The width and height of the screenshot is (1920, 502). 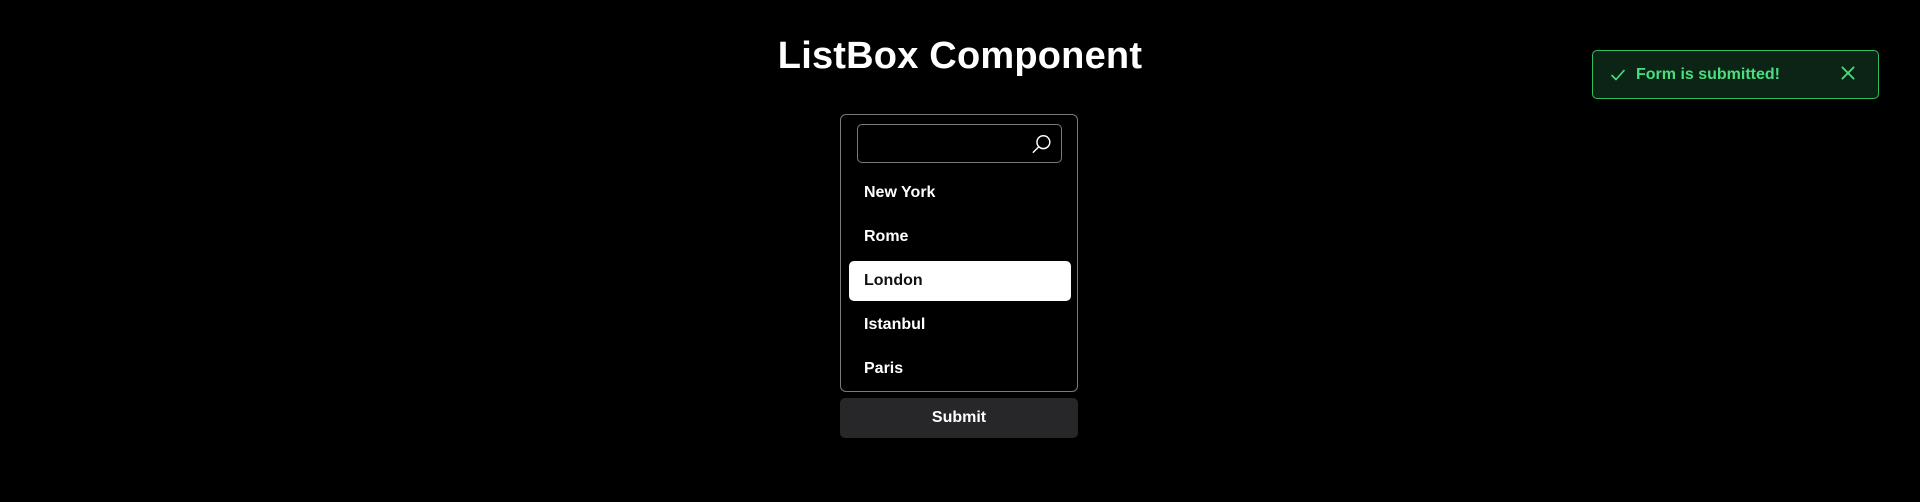 I want to click on search-field, so click(x=959, y=143).